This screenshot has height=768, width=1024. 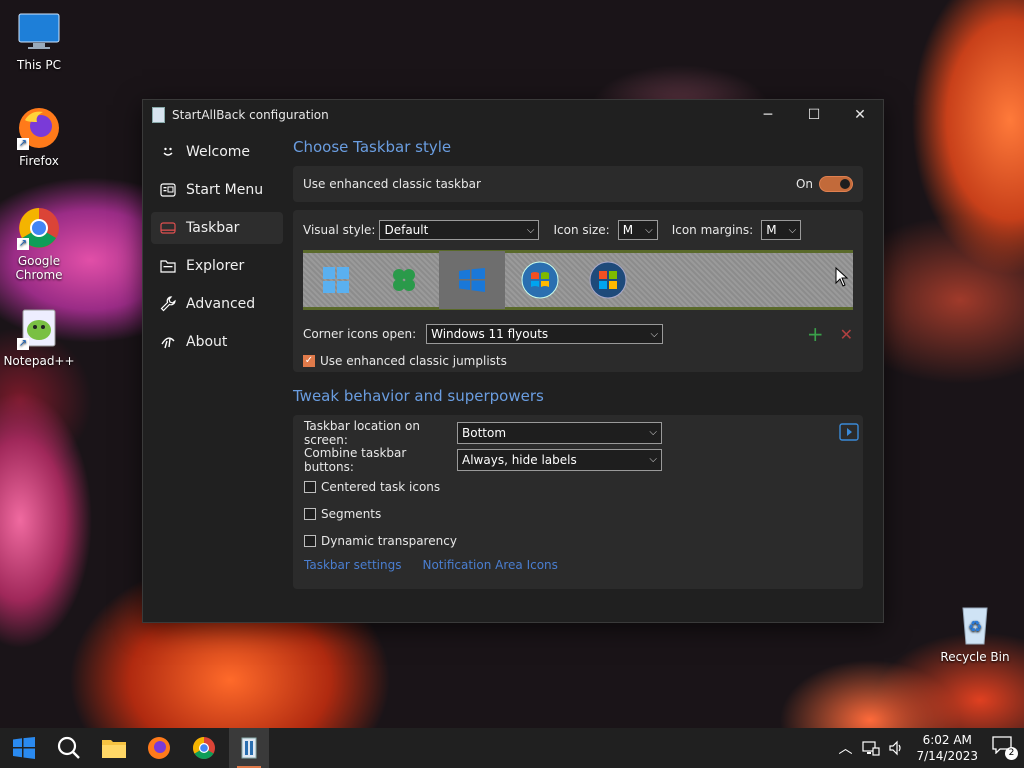 What do you see at coordinates (168, 190) in the screenshot?
I see `start-menu-icon` at bounding box center [168, 190].